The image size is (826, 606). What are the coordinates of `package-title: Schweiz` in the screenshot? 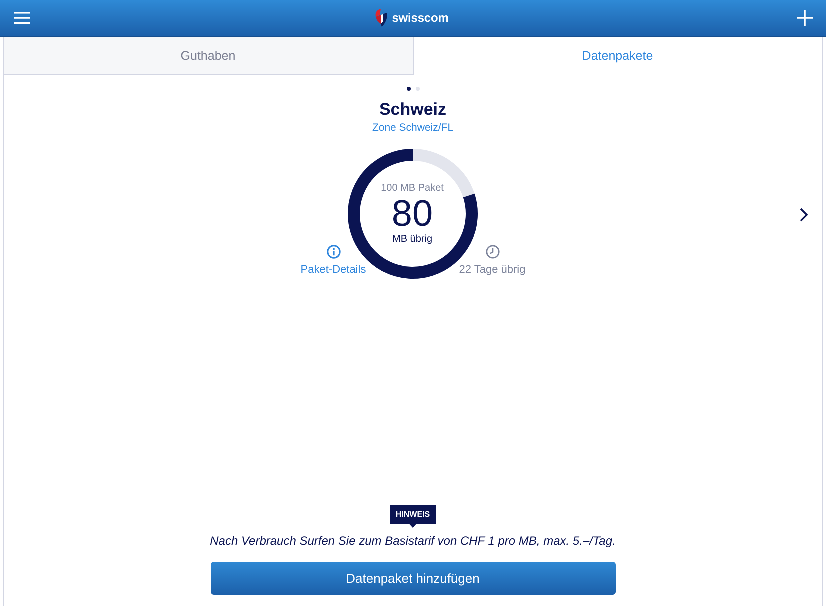 It's located at (413, 110).